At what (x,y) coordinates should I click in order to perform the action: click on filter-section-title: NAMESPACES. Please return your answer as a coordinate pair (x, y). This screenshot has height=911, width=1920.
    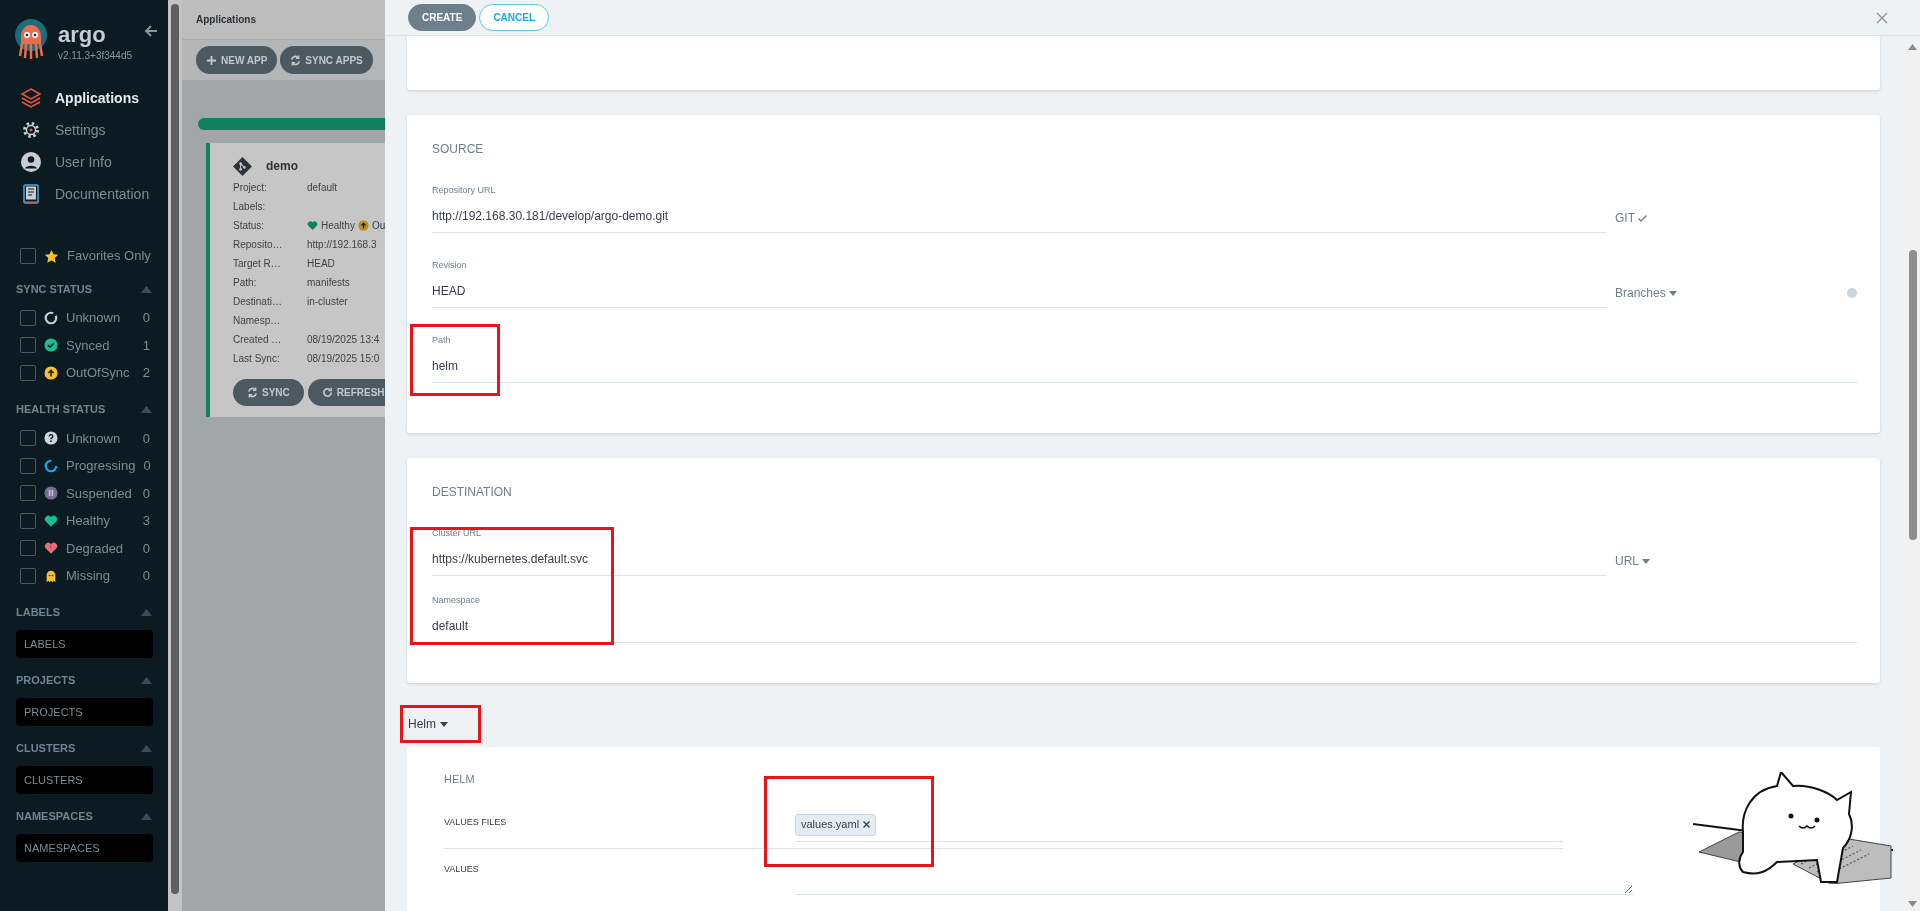
    Looking at the image, I should click on (54, 817).